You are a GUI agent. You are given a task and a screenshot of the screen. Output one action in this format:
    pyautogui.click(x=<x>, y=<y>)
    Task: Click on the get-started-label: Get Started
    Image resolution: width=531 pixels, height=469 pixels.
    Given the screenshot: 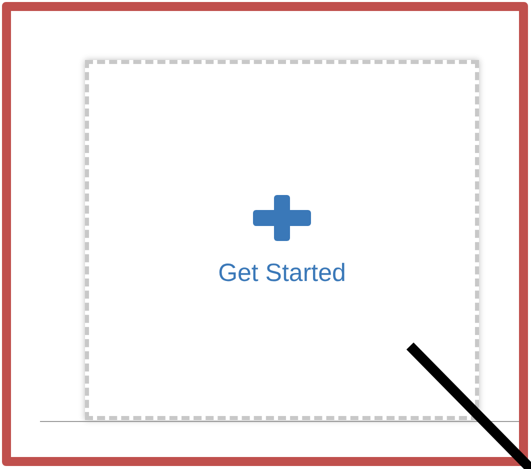 What is the action you would take?
    pyautogui.click(x=282, y=274)
    